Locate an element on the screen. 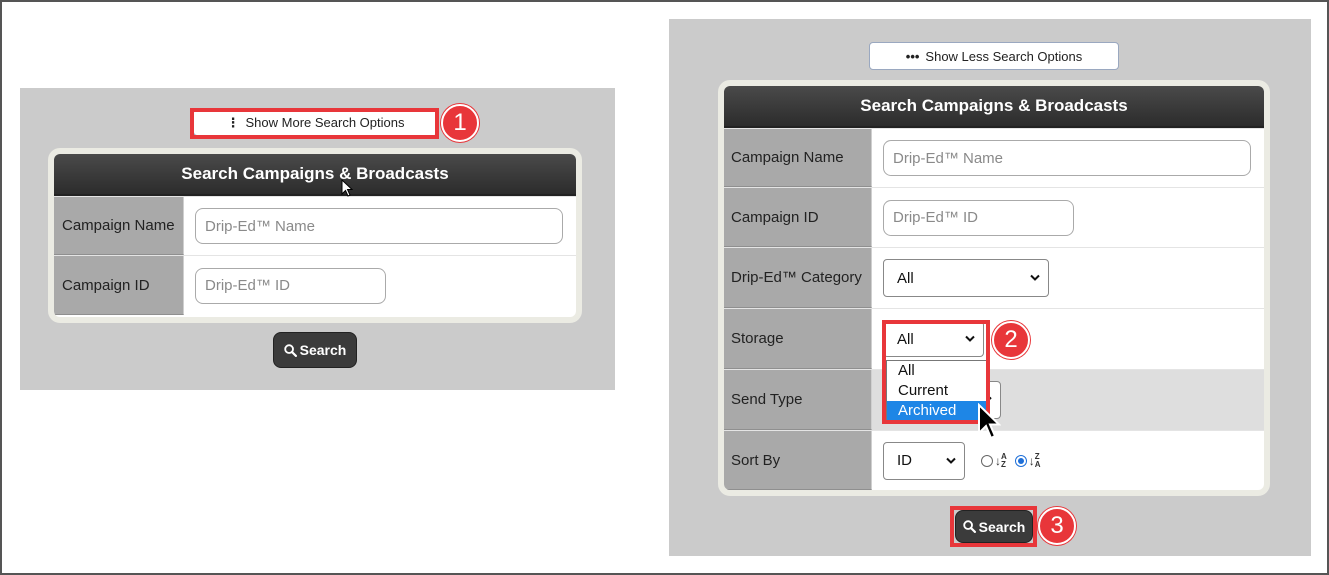  step-callout-1: 1 is located at coordinates (460, 123).